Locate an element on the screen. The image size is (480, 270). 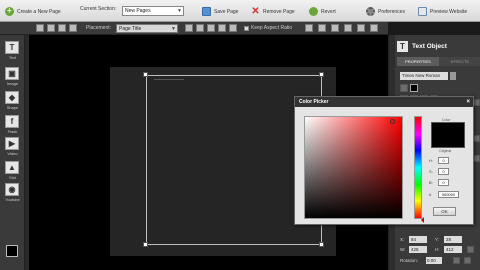
flash-tool-icon: f is located at coordinates (12, 121).